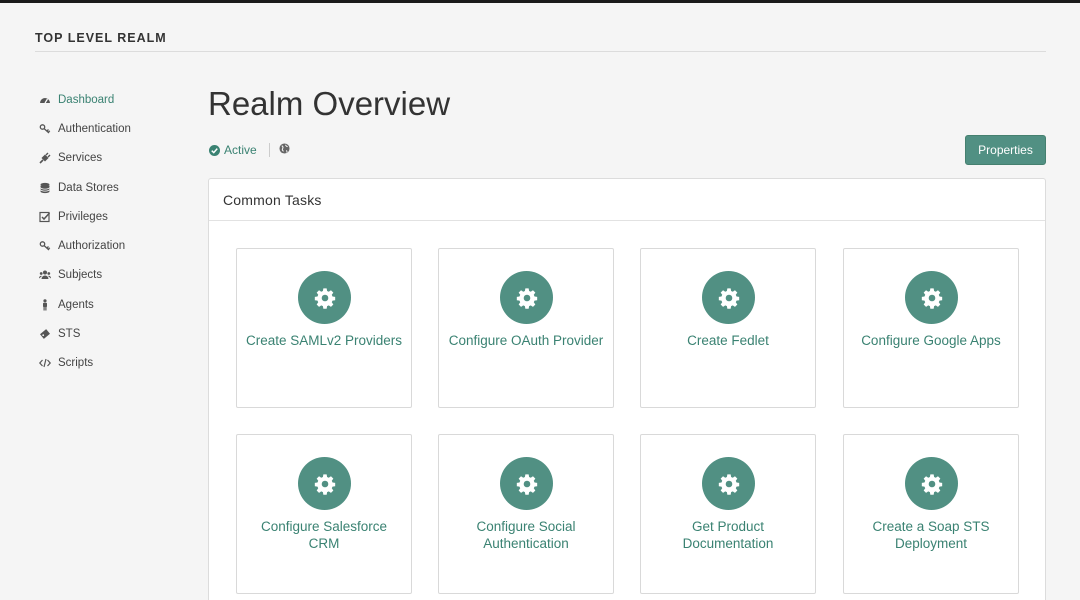  I want to click on realm-title: TOP LEVEL REALM, so click(101, 38).